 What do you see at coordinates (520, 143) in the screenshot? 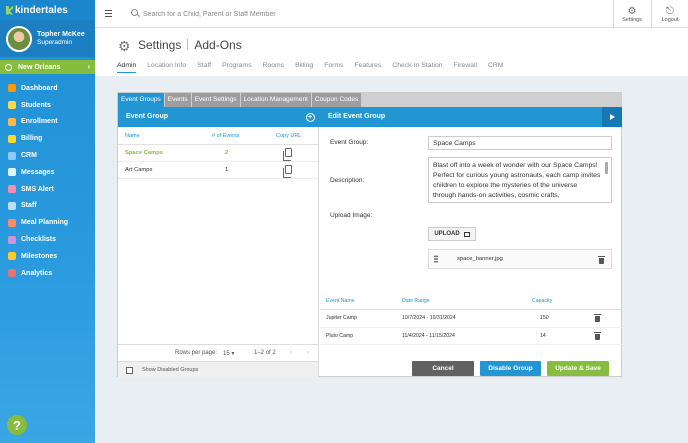
I see `event-group-input: Space Camps` at bounding box center [520, 143].